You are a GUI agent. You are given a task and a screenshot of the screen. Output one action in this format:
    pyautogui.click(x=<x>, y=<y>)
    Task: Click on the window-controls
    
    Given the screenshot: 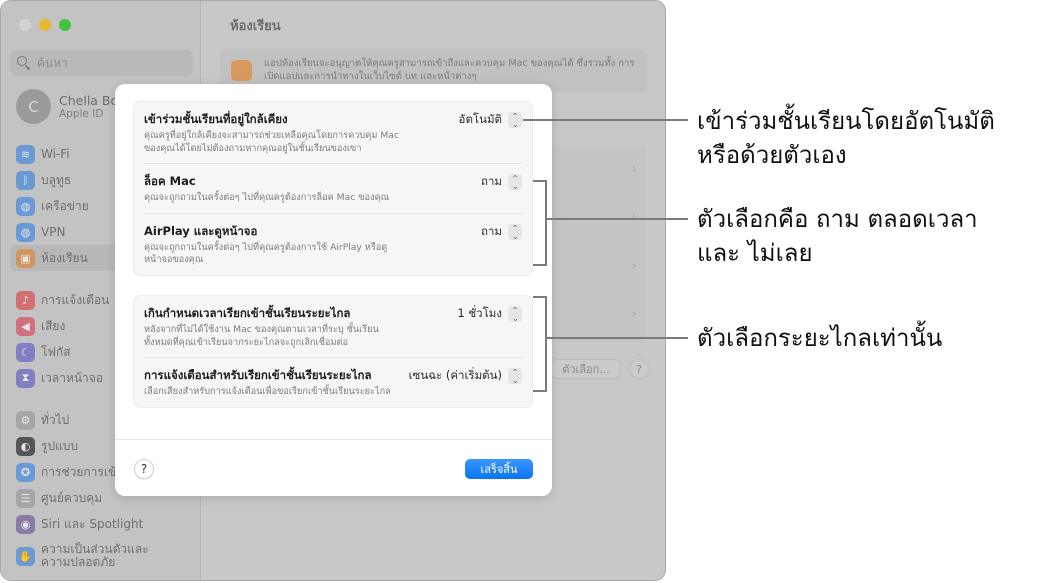 What is the action you would take?
    pyautogui.click(x=45, y=25)
    